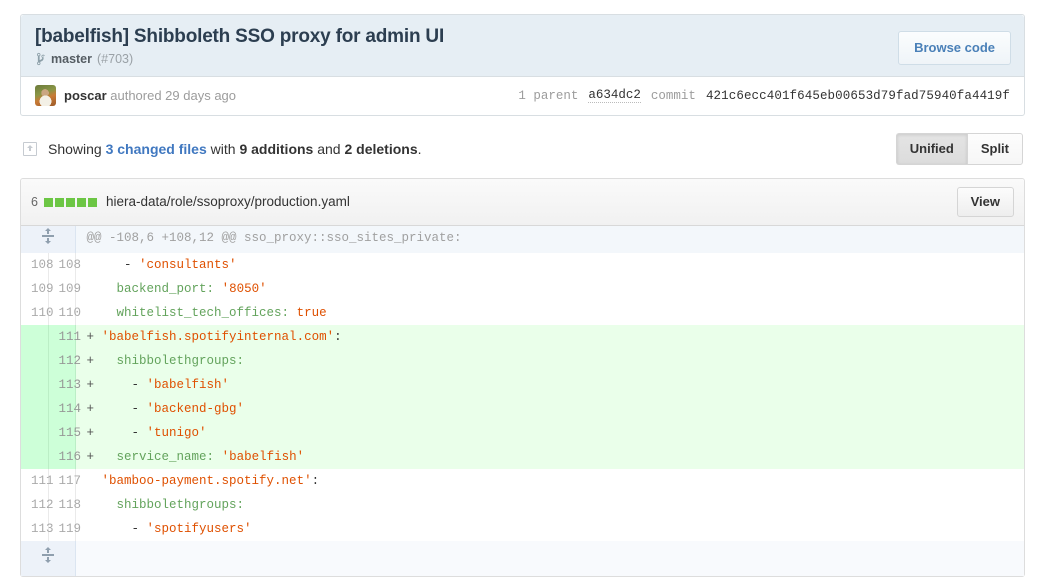  Describe the element at coordinates (522, 59) in the screenshot. I see `branch-info: master (#703)` at that location.